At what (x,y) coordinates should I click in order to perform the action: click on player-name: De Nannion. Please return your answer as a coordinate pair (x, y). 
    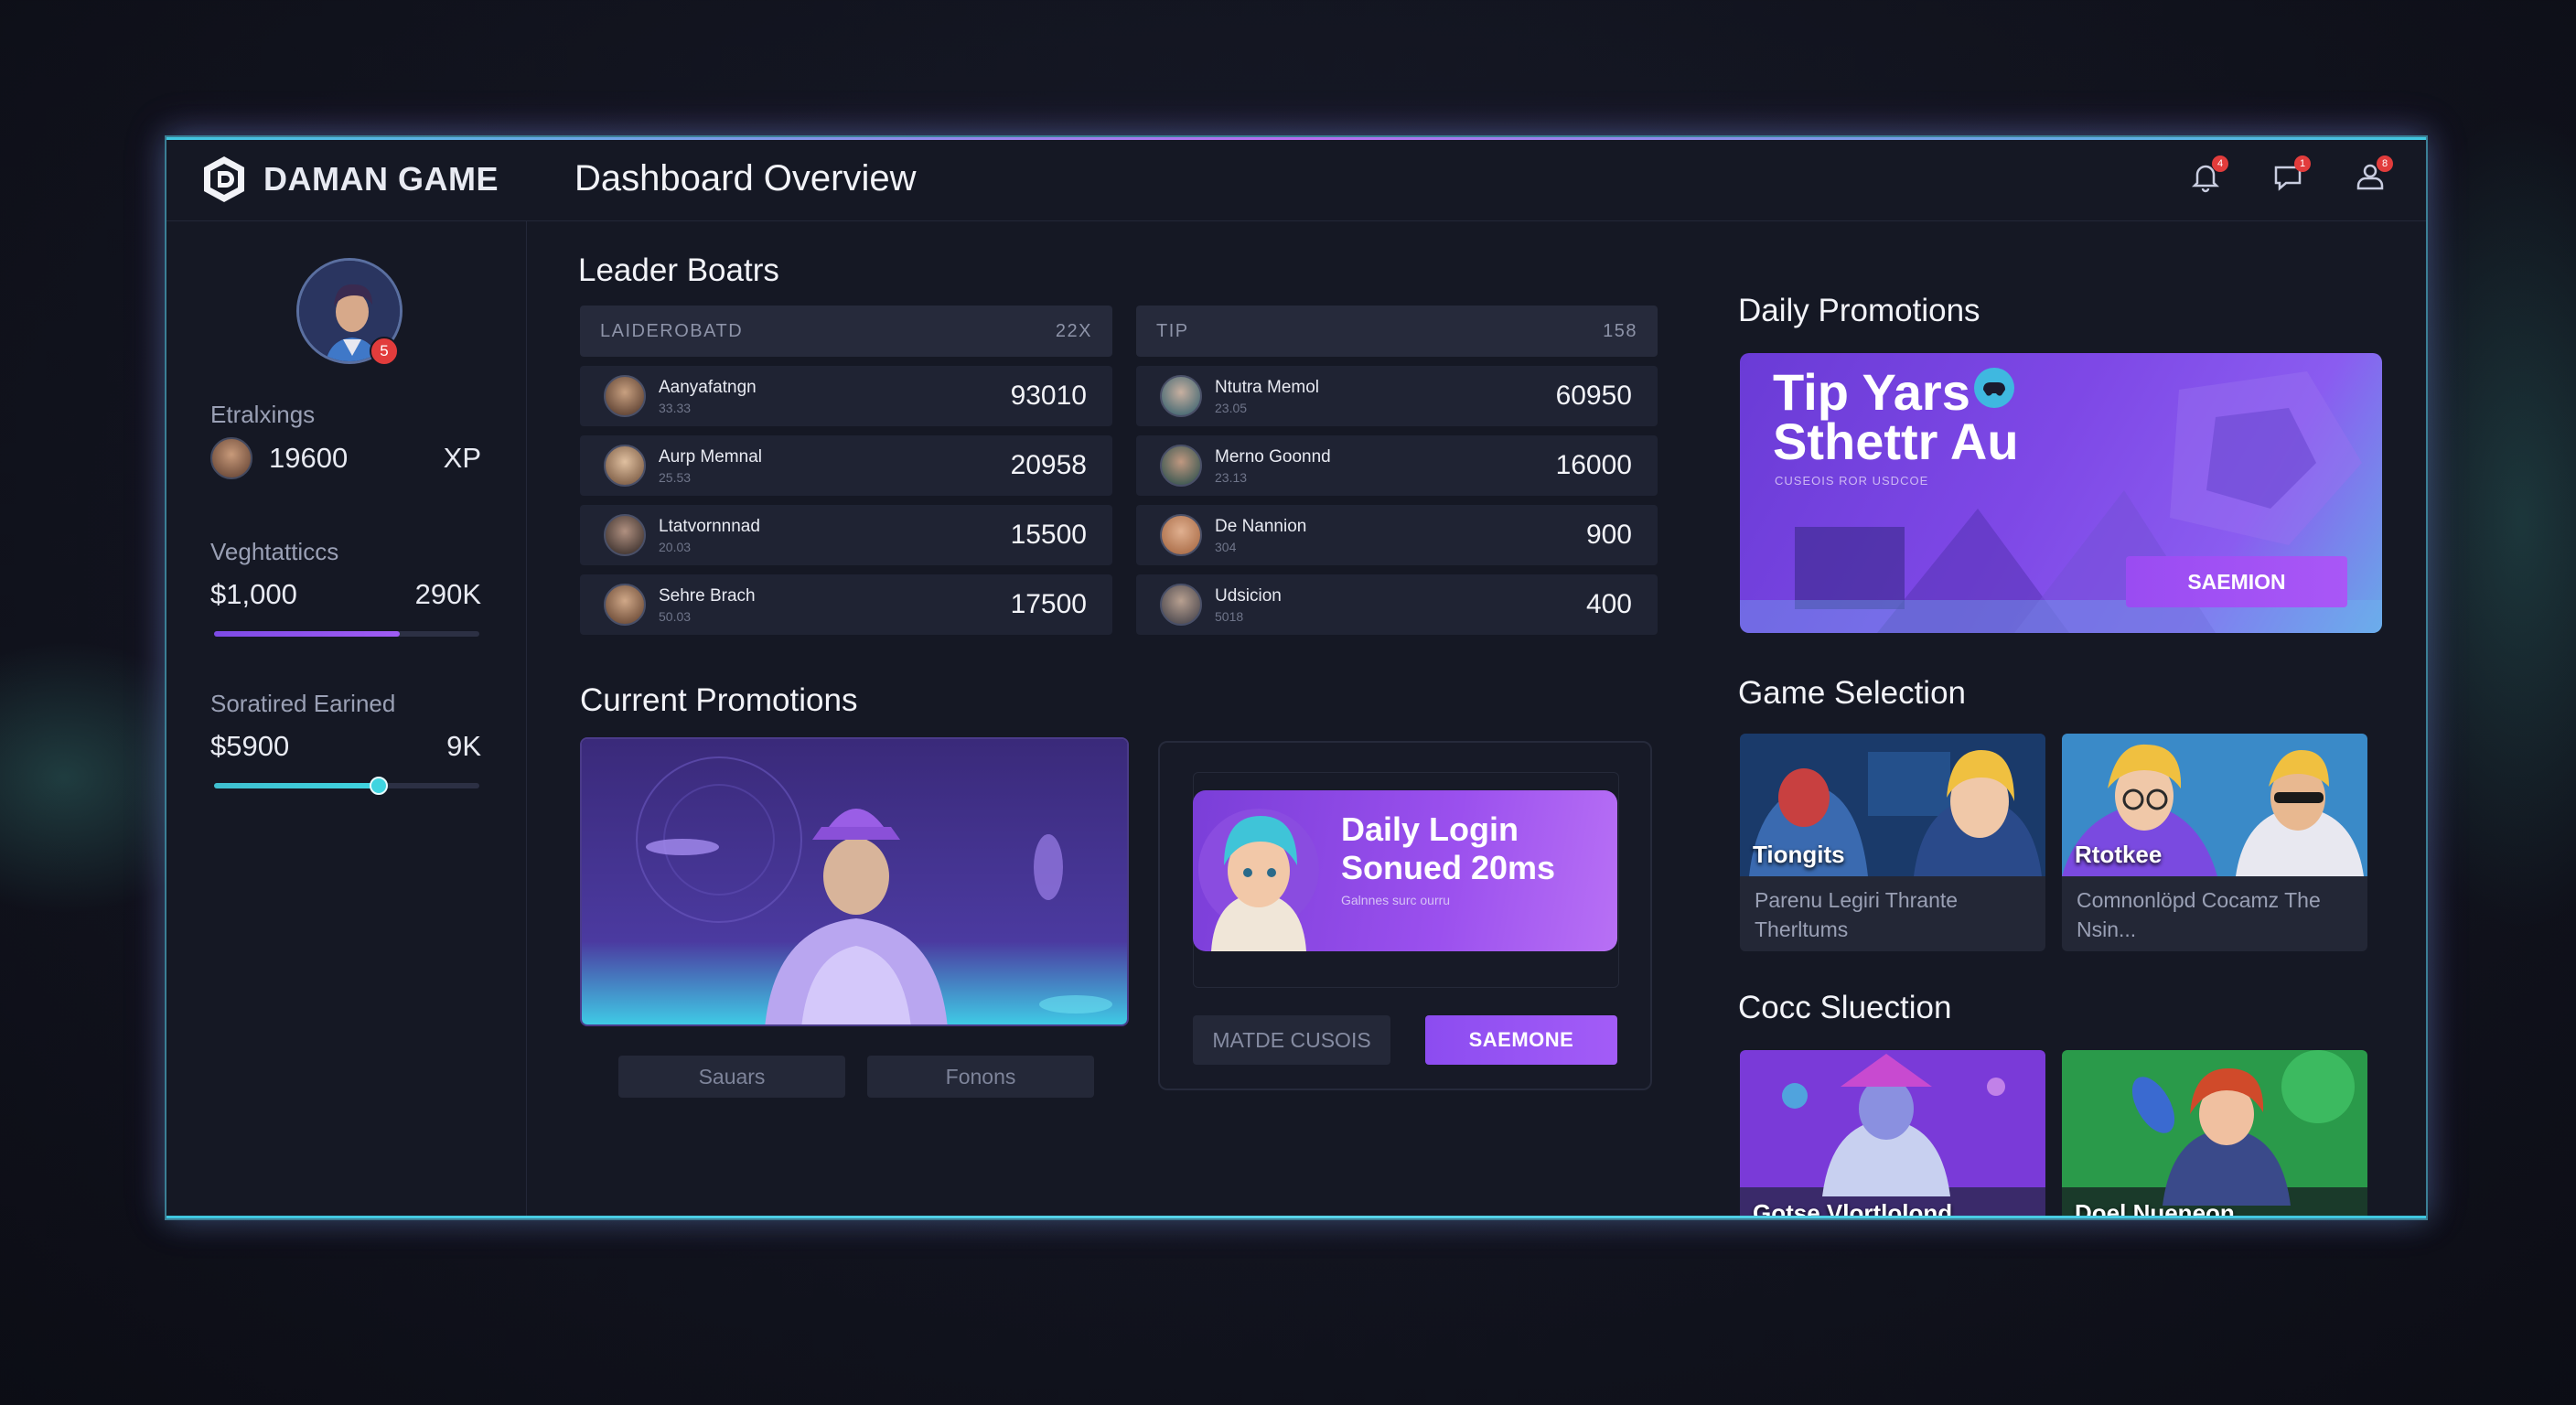
    Looking at the image, I should click on (1261, 526).